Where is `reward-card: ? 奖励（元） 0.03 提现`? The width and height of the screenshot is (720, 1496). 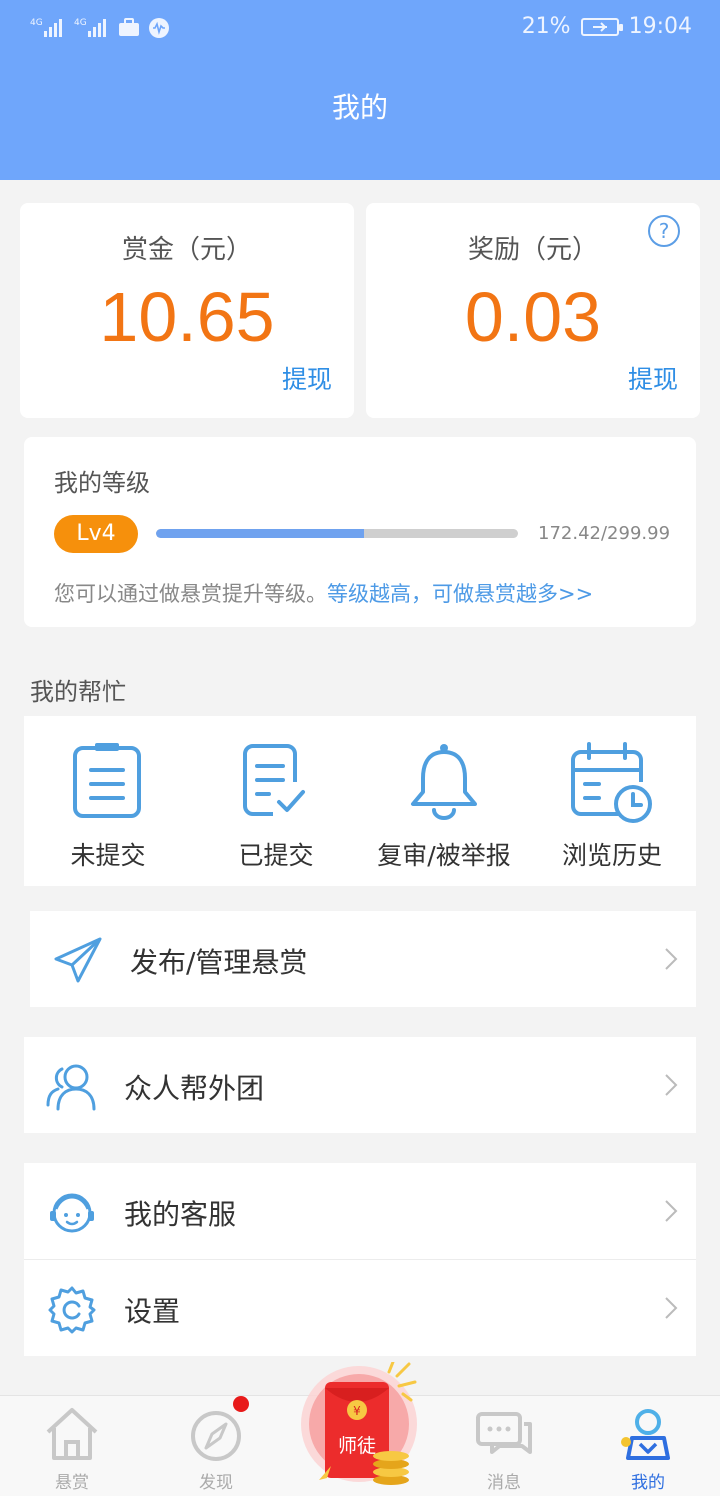 reward-card: ? 奖励（元） 0.03 提现 is located at coordinates (533, 310).